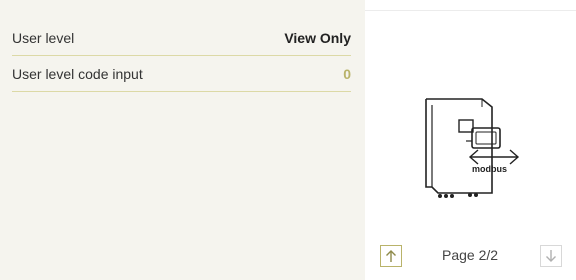  I want to click on page-indicator: Page 2/2, so click(470, 255).